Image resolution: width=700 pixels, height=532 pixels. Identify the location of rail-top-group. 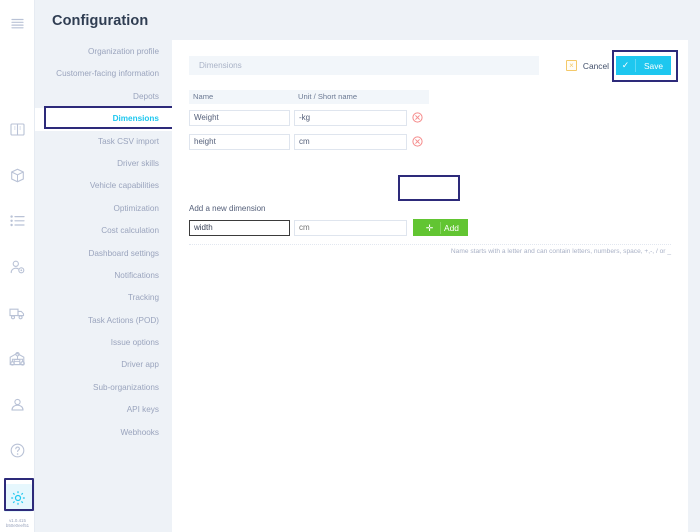
(17, 33).